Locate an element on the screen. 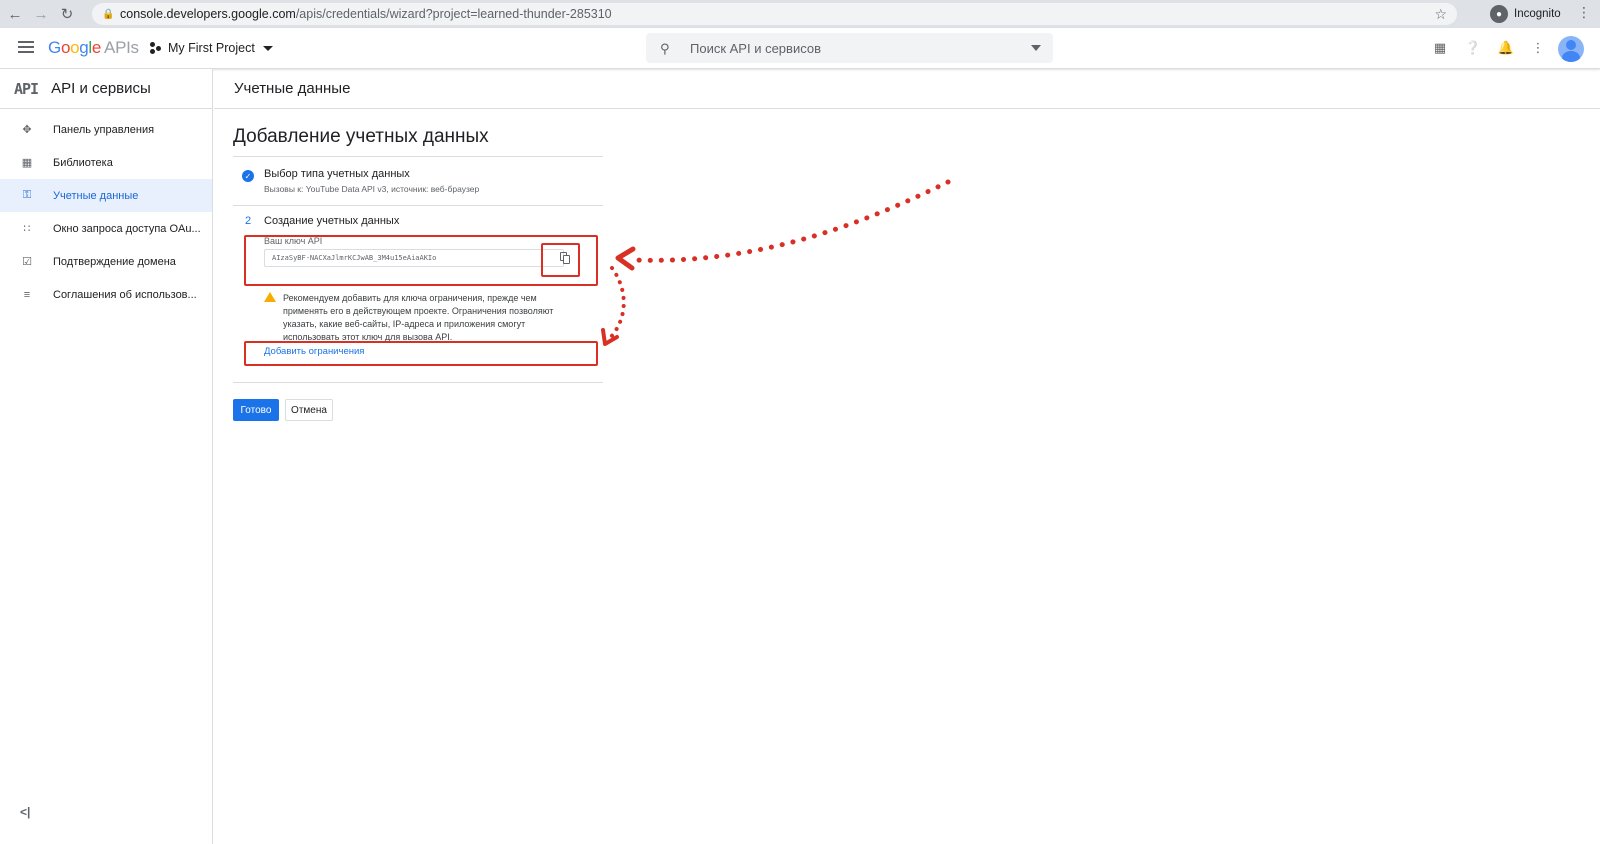  key-icon: ⚿ is located at coordinates (27, 195).